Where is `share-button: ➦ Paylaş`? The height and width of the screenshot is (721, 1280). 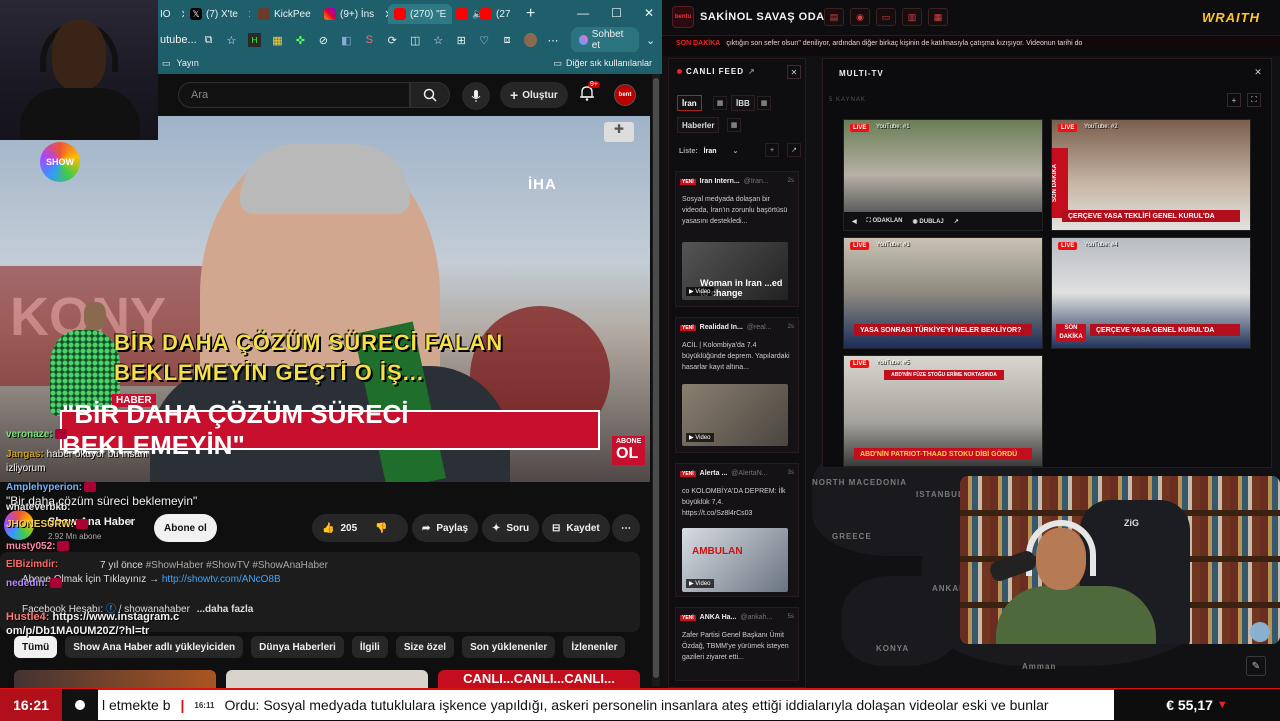 share-button: ➦ Paylaş is located at coordinates (445, 528).